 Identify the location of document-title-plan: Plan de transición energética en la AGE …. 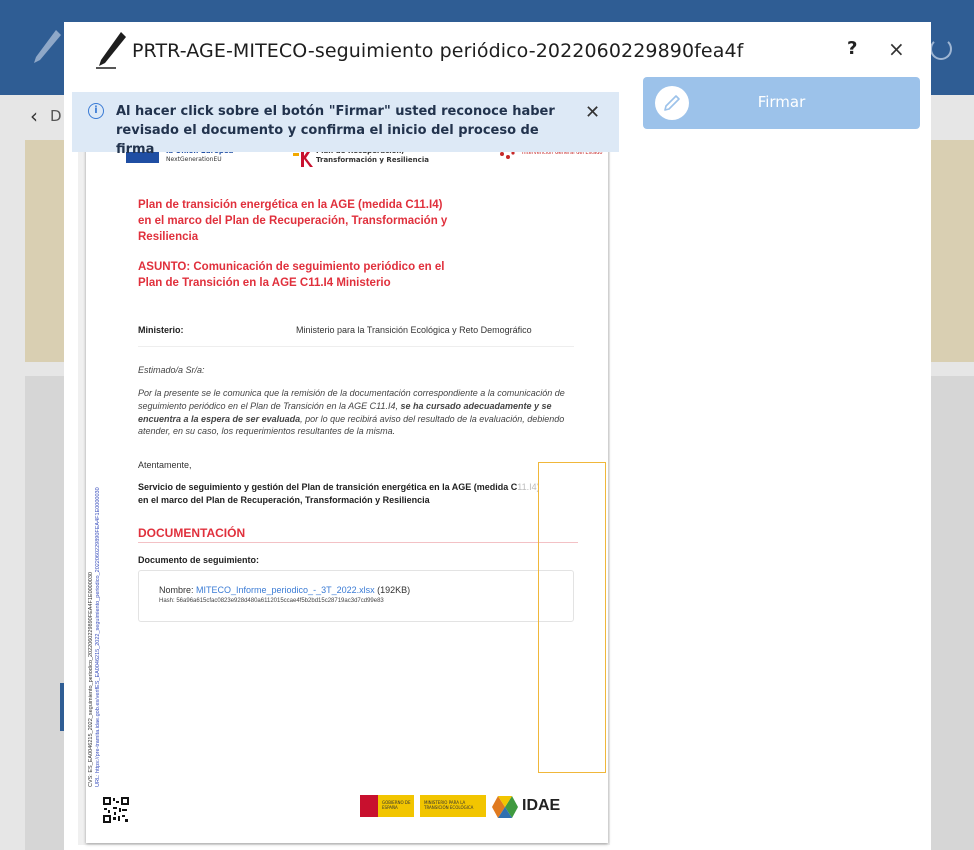
(293, 221).